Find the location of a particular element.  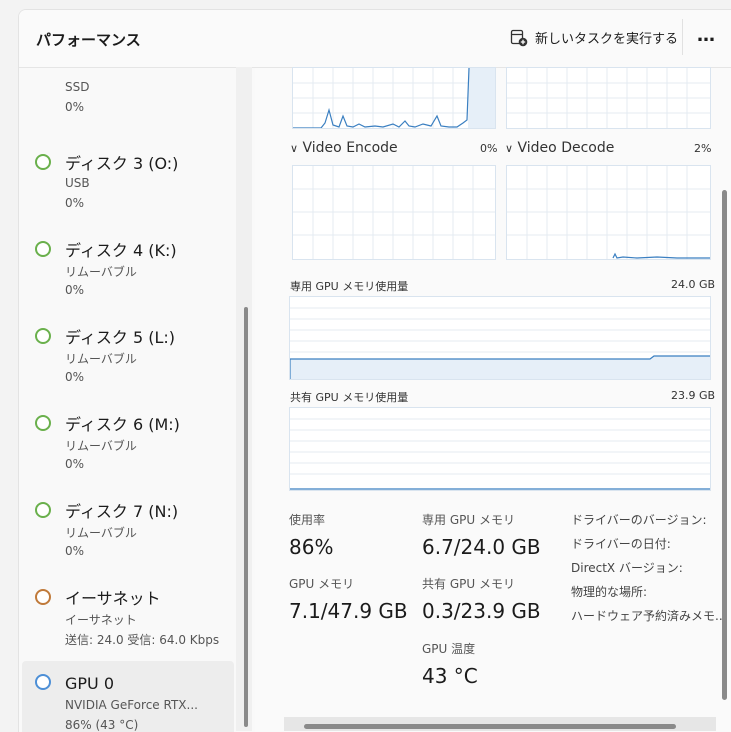

engine-graph-top-left is located at coordinates (394, 98).